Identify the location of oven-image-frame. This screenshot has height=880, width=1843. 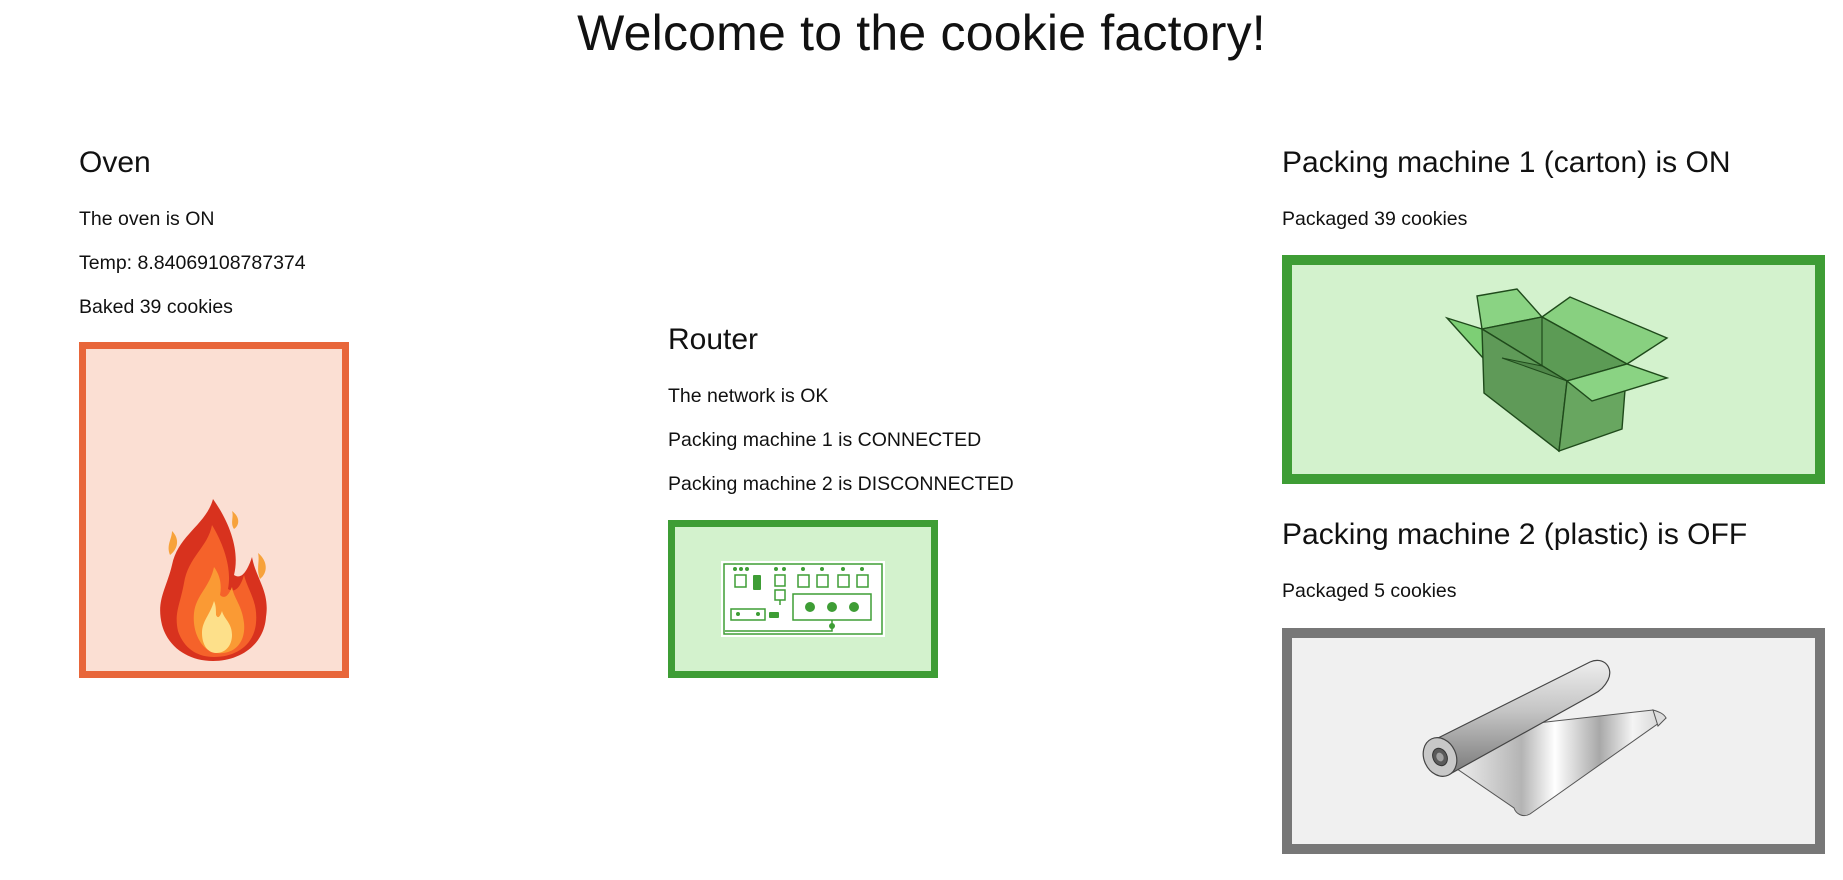
(214, 510).